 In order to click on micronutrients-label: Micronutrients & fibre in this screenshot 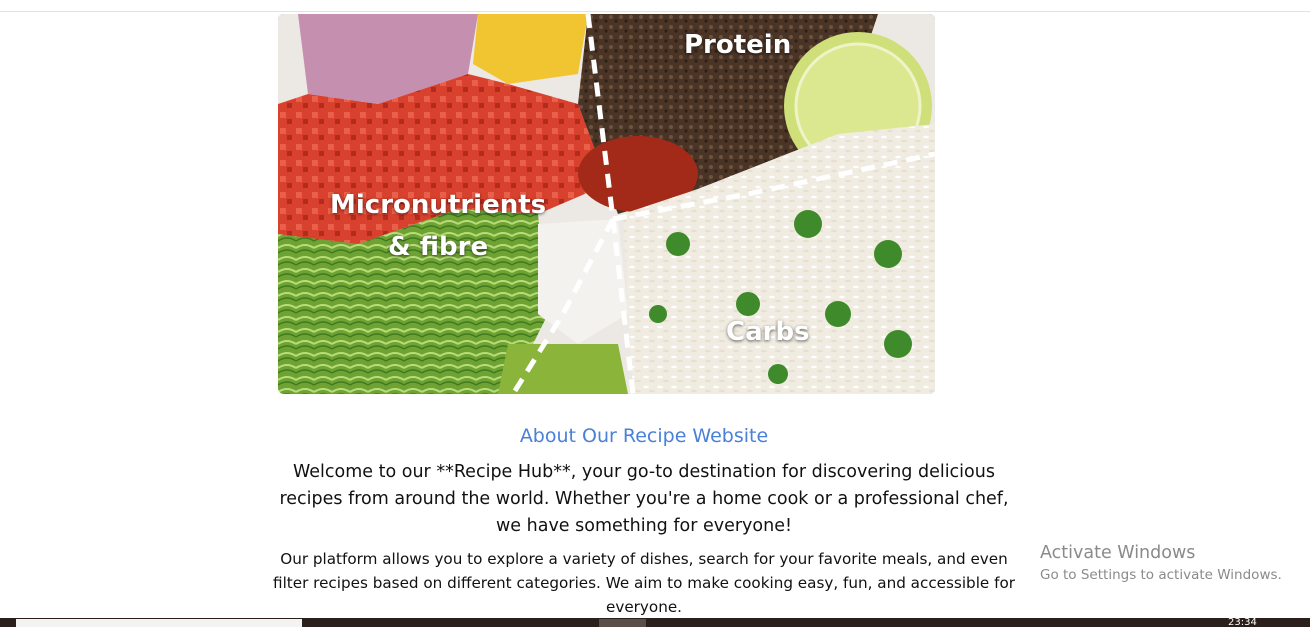, I will do `click(438, 226)`.